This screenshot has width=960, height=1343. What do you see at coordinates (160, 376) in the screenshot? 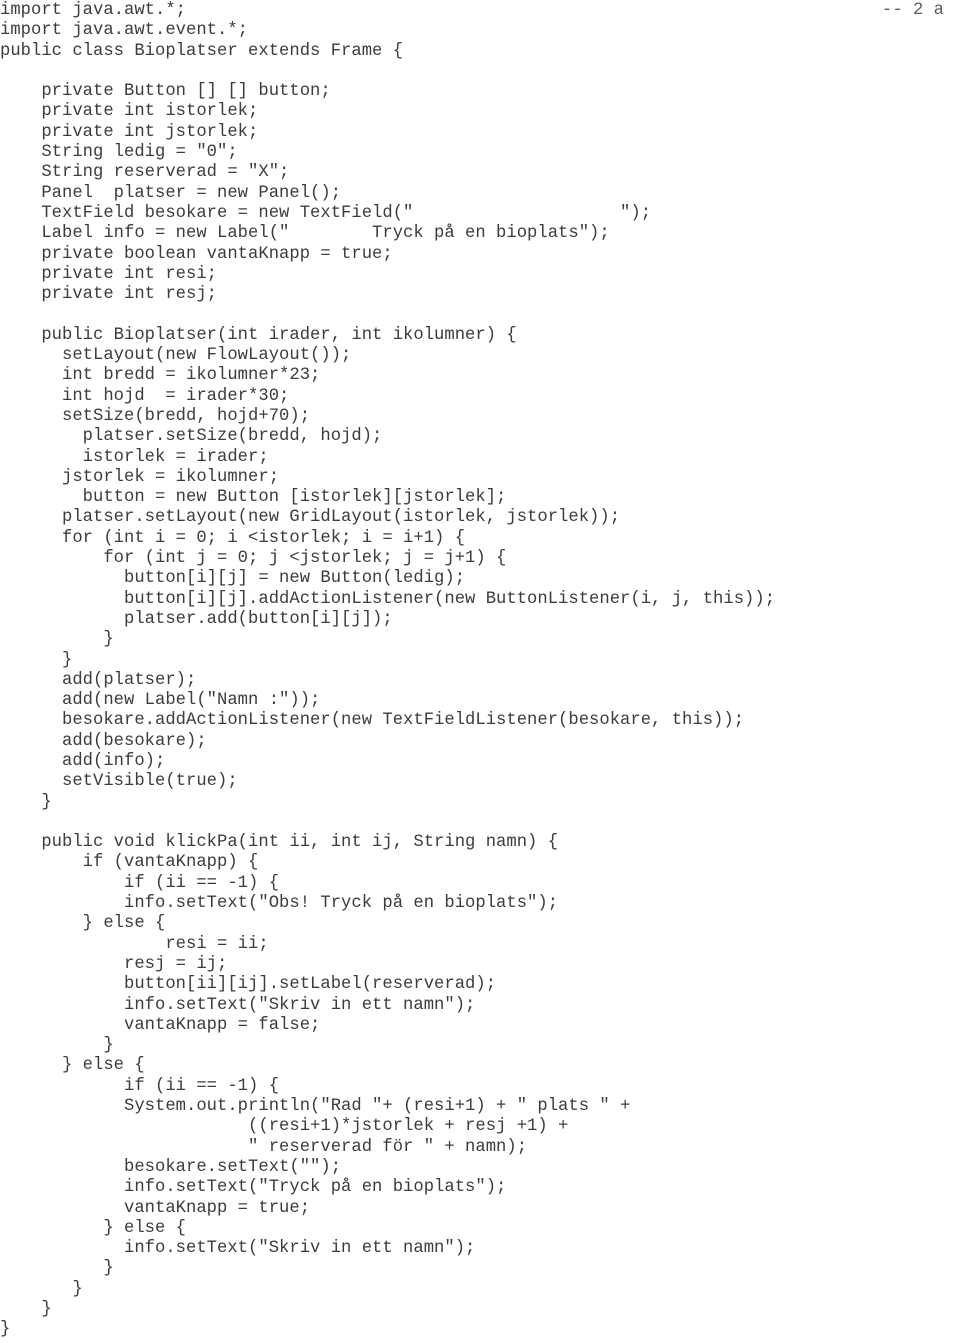
I see `code-line: int bredd = ikolumner*23;` at bounding box center [160, 376].